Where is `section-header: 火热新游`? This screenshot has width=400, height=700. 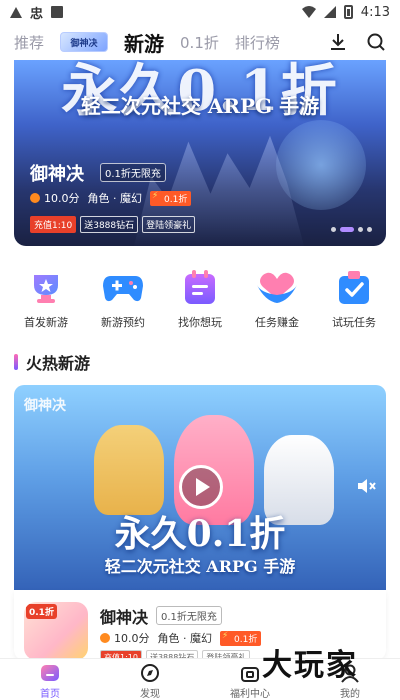 section-header: 火热新游 is located at coordinates (52, 362).